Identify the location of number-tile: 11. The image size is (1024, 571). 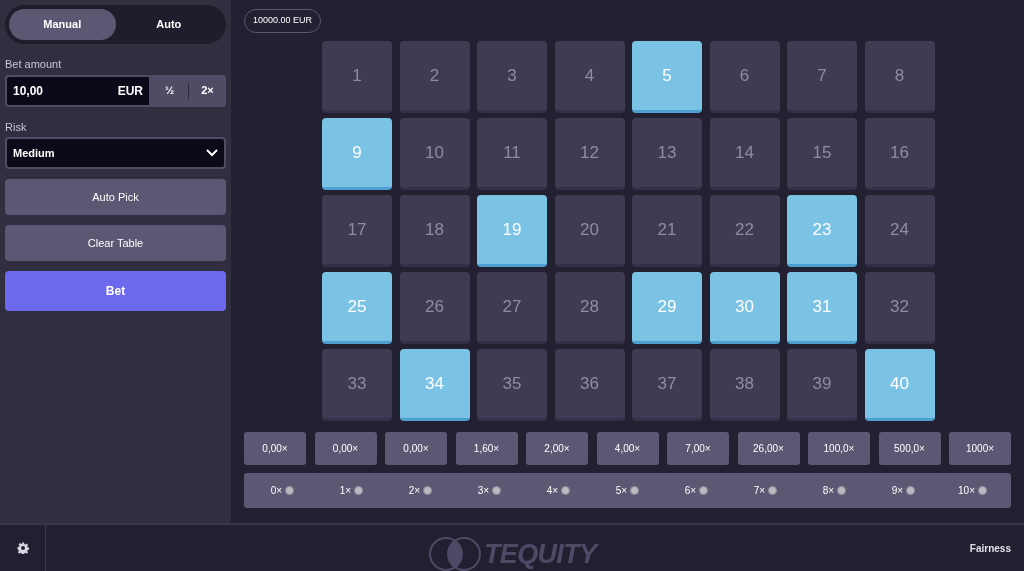
(512, 154).